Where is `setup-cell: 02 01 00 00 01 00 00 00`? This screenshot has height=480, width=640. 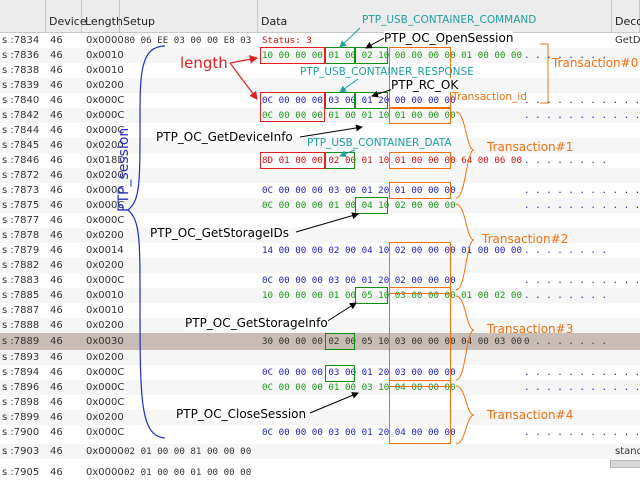 setup-cell: 02 01 00 00 01 00 00 00 is located at coordinates (188, 472).